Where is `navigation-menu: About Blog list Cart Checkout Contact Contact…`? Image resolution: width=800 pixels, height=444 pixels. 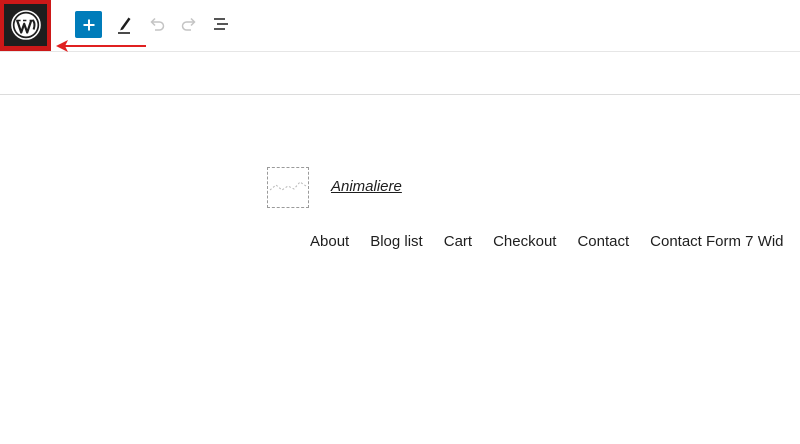 navigation-menu: About Blog list Cart Checkout Contact Contact… is located at coordinates (555, 241).